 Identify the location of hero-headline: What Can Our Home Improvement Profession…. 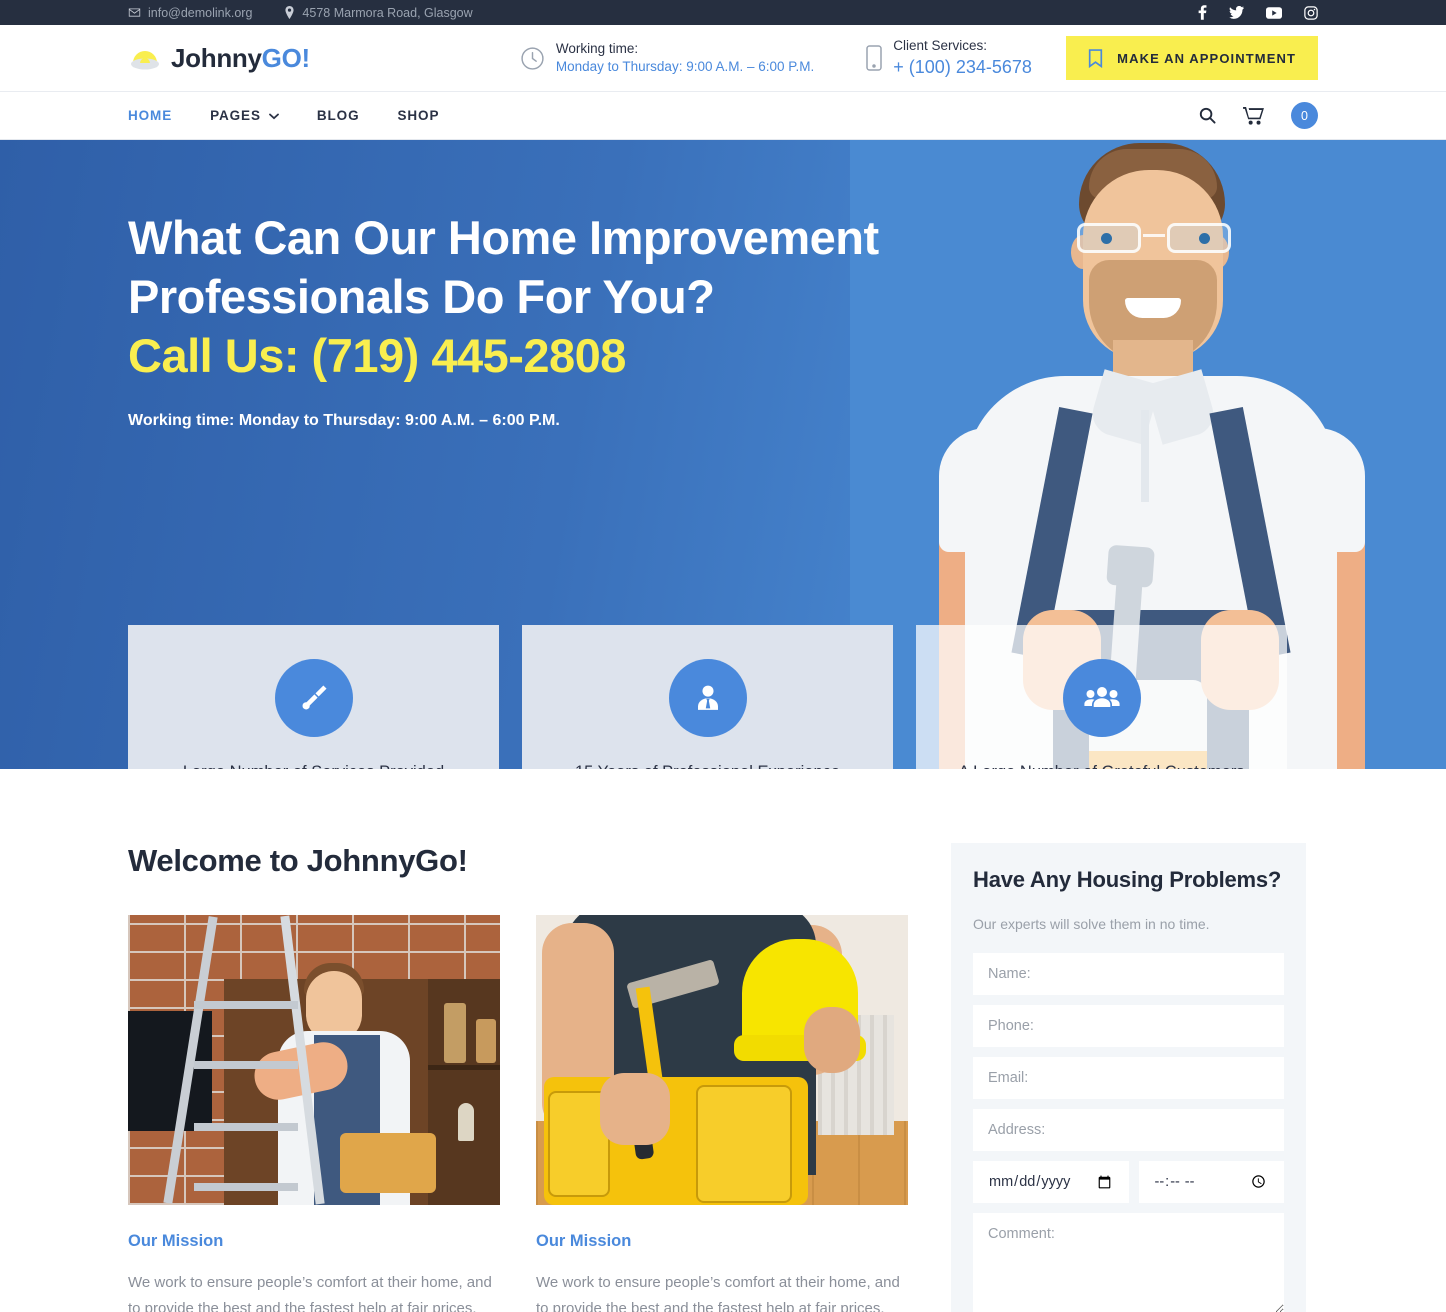
(523, 297).